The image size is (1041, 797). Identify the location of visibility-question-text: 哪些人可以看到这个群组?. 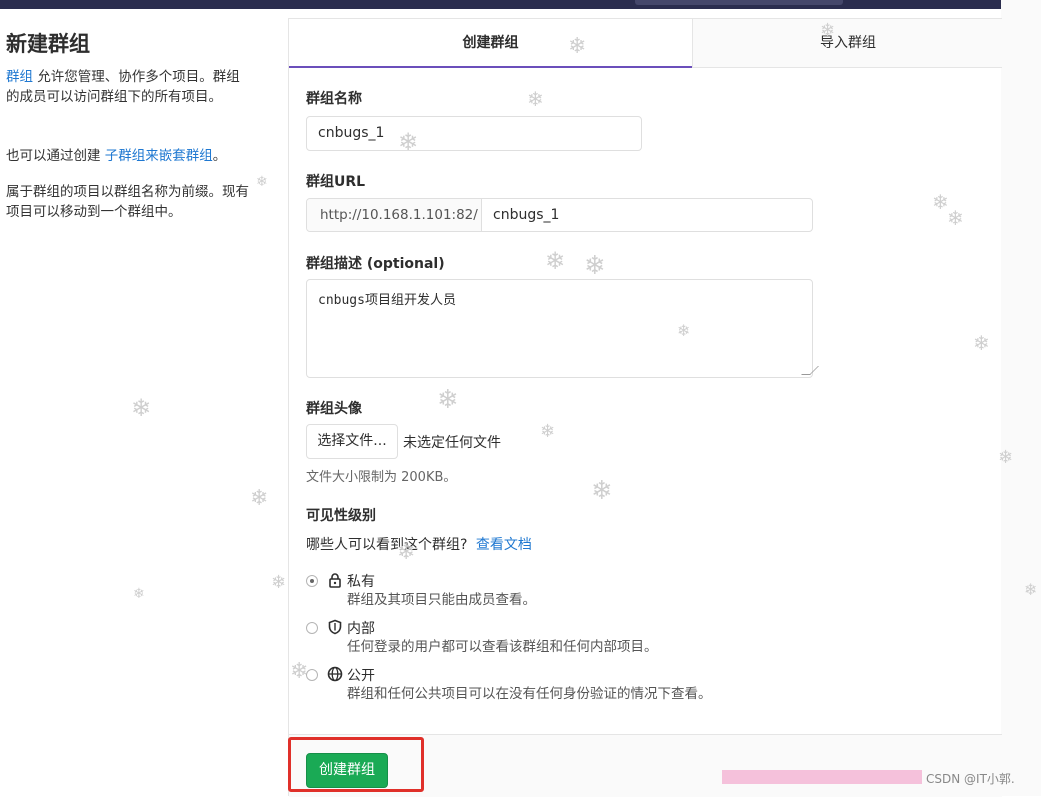
(387, 545).